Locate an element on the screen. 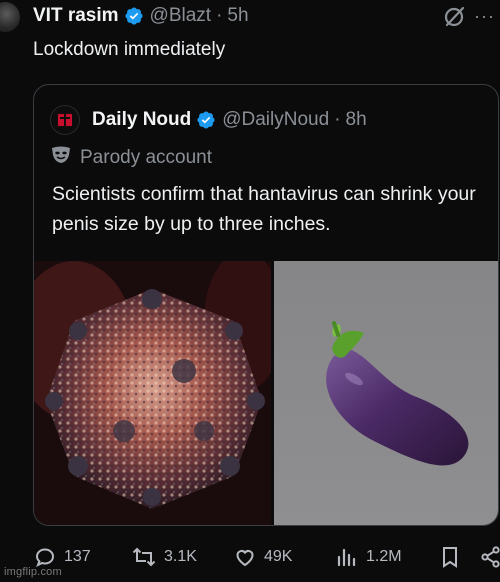  repost-count: 3.1K is located at coordinates (180, 556).